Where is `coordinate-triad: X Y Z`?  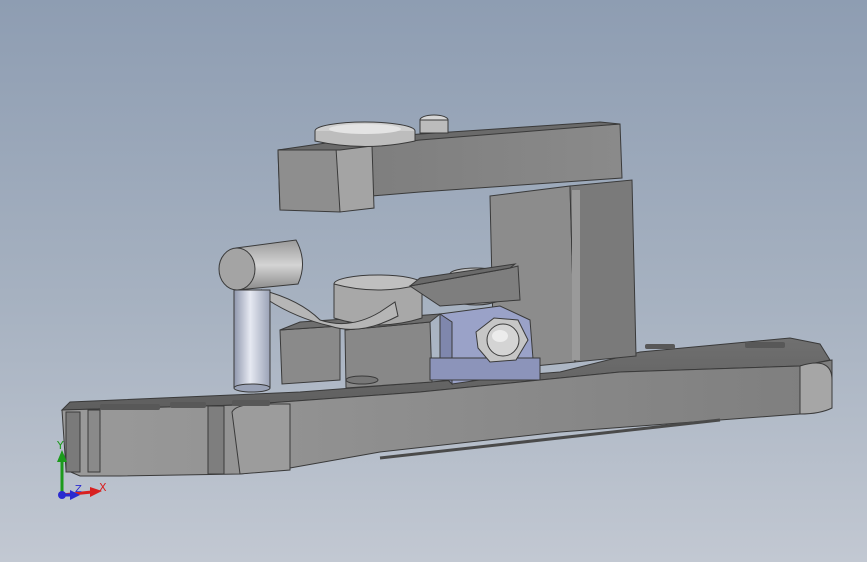
coordinate-triad: X Y Z is located at coordinates (79, 475).